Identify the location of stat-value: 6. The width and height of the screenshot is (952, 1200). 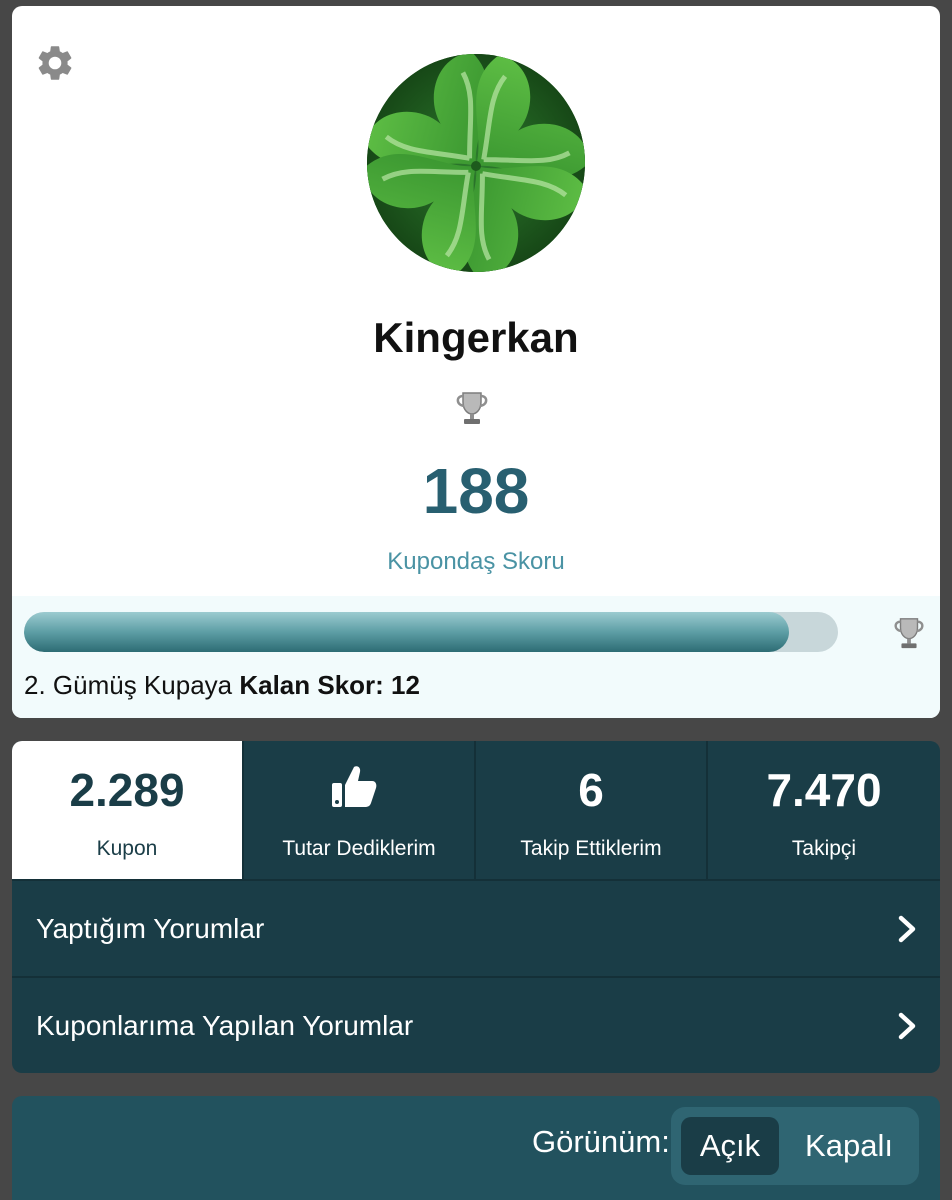
(591, 790).